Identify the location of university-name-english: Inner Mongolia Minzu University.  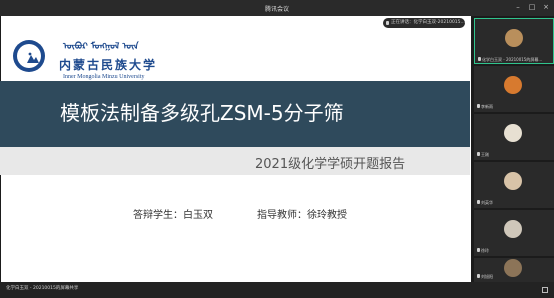
(104, 77).